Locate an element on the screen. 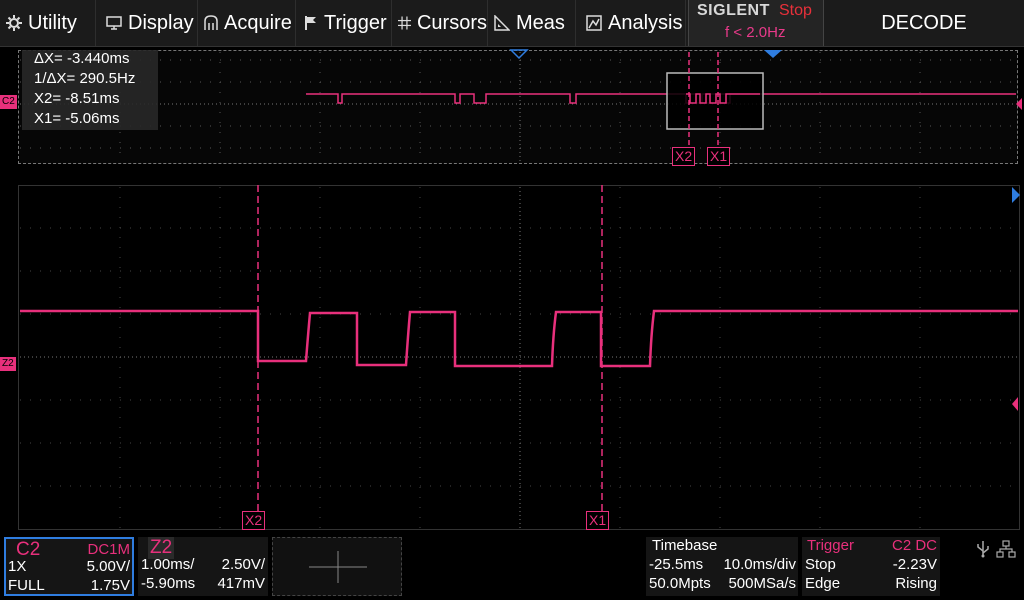 The width and height of the screenshot is (1024, 600). delta-x-readout: ΔX= -3.440ms is located at coordinates (82, 58).